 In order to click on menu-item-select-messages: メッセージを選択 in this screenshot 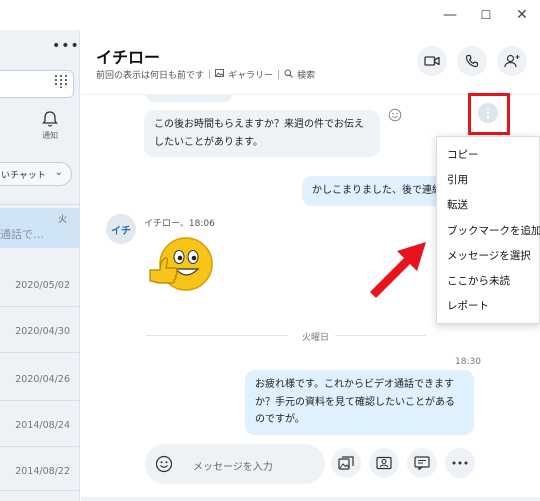, I will do `click(488, 256)`.